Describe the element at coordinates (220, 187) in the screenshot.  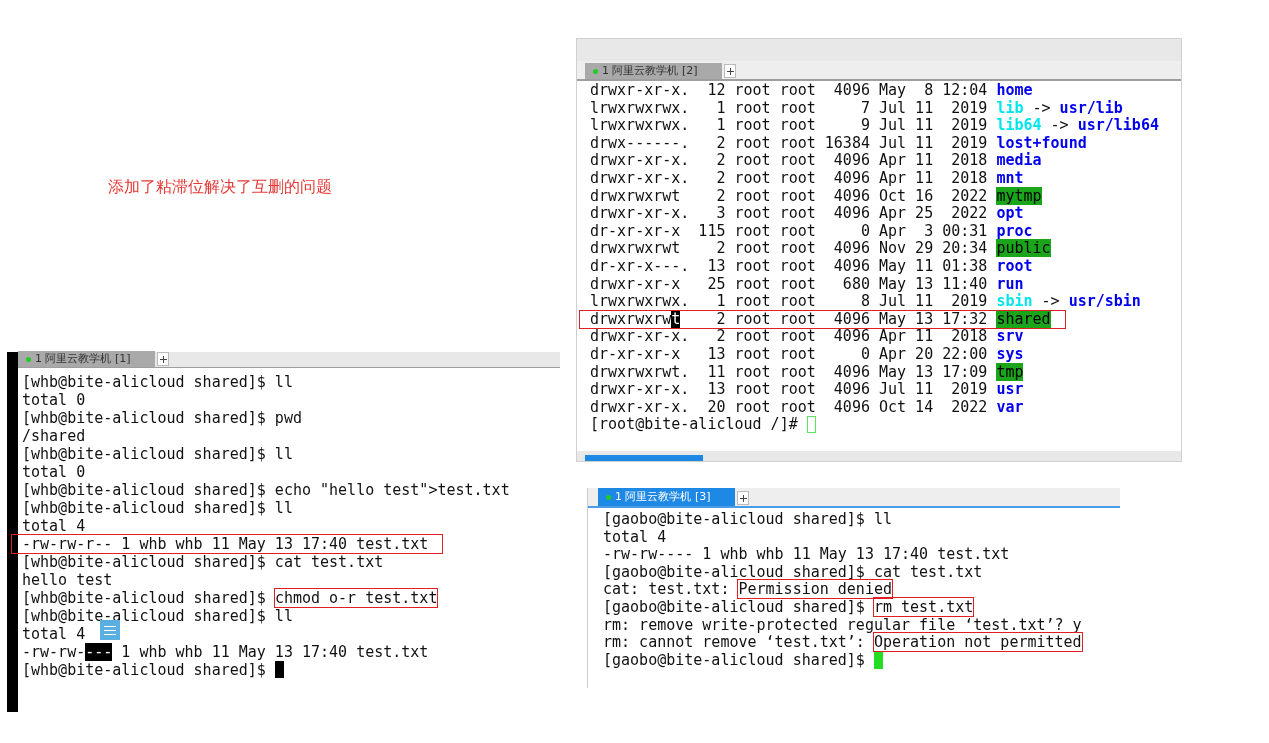
I see `caption: 添加了粘滞位解决了互删的问题` at that location.